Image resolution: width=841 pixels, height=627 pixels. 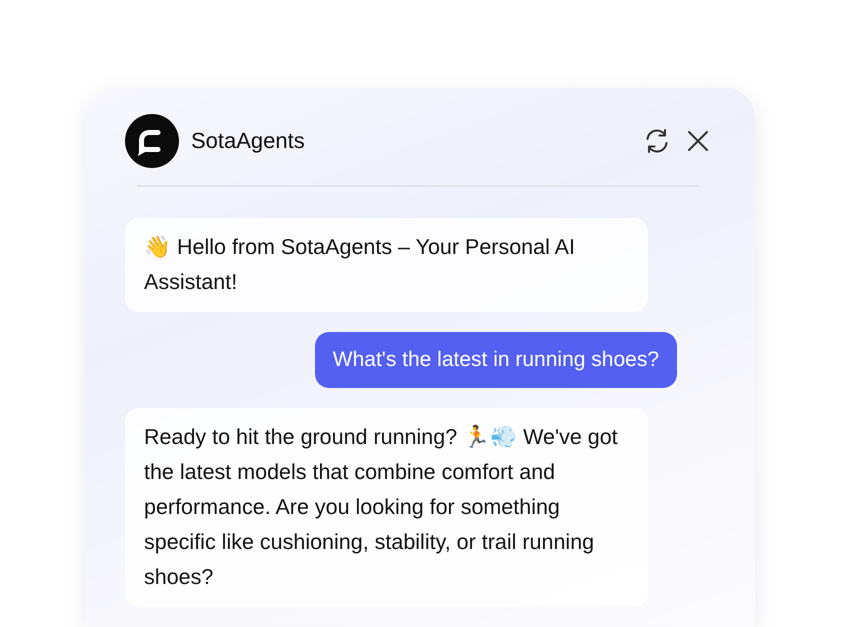 I want to click on bot-message: 👋 Hello from SotaAgents – Your Personal AI Assistant!, so click(x=386, y=265).